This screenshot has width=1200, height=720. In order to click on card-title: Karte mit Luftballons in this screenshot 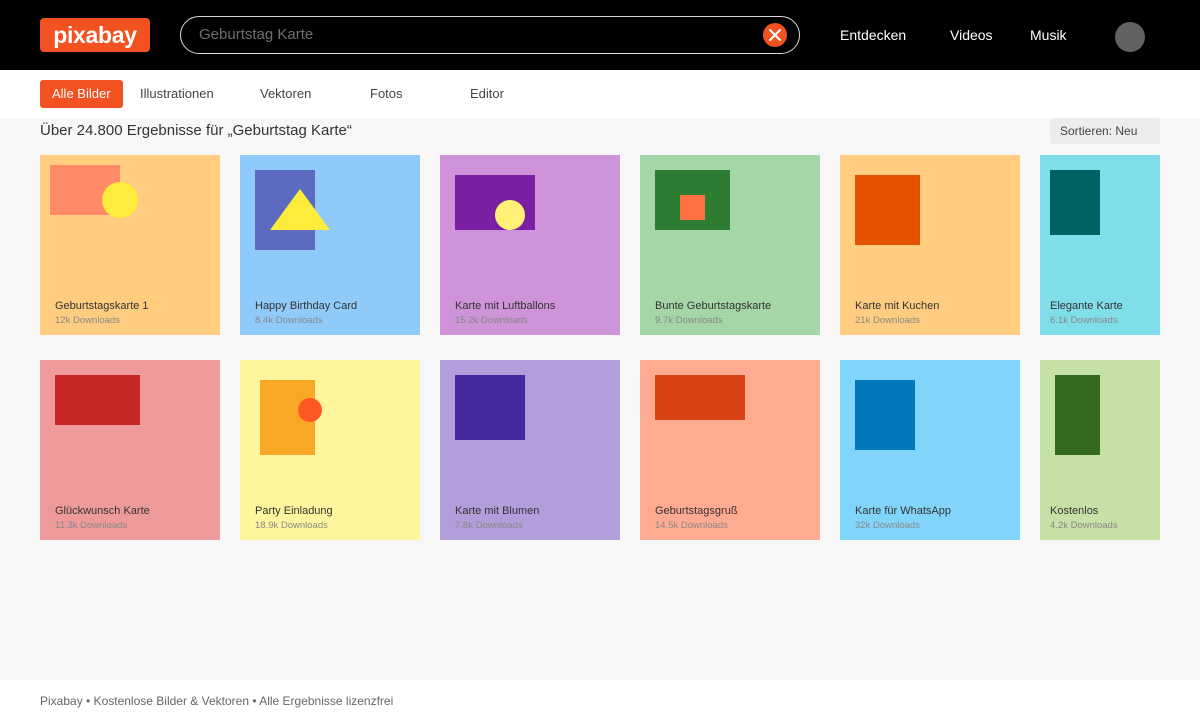, I will do `click(505, 306)`.